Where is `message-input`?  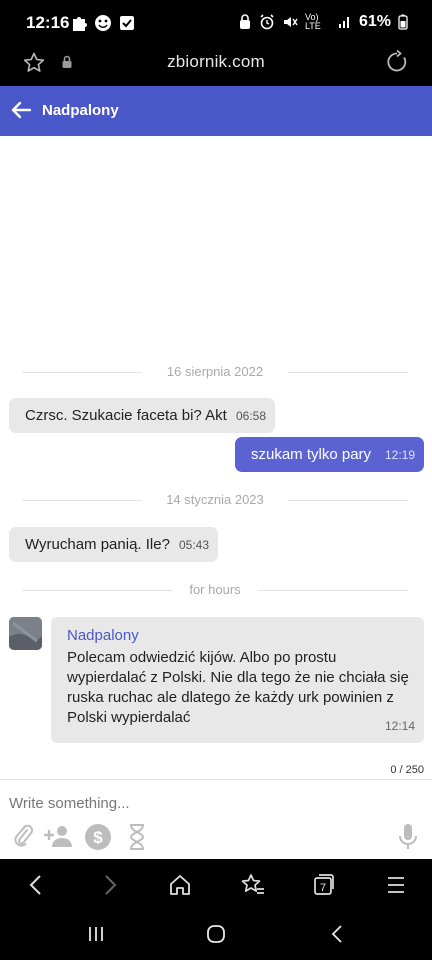 message-input is located at coordinates (209, 803).